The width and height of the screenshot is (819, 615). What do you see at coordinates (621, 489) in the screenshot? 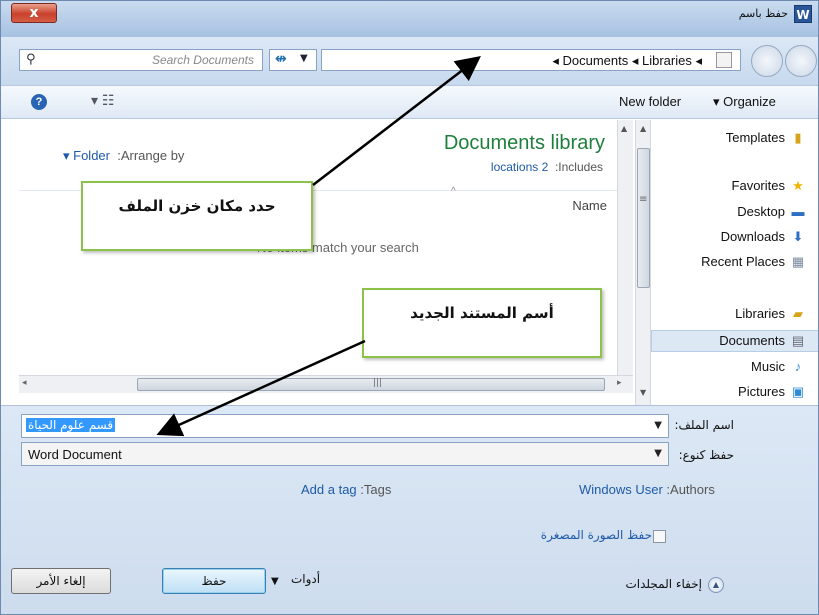
I see `author-link: Windows User` at bounding box center [621, 489].